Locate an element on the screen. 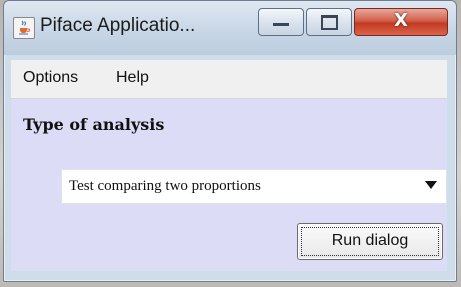 The width and height of the screenshot is (461, 287). java-cup-icon is located at coordinates (24, 28).